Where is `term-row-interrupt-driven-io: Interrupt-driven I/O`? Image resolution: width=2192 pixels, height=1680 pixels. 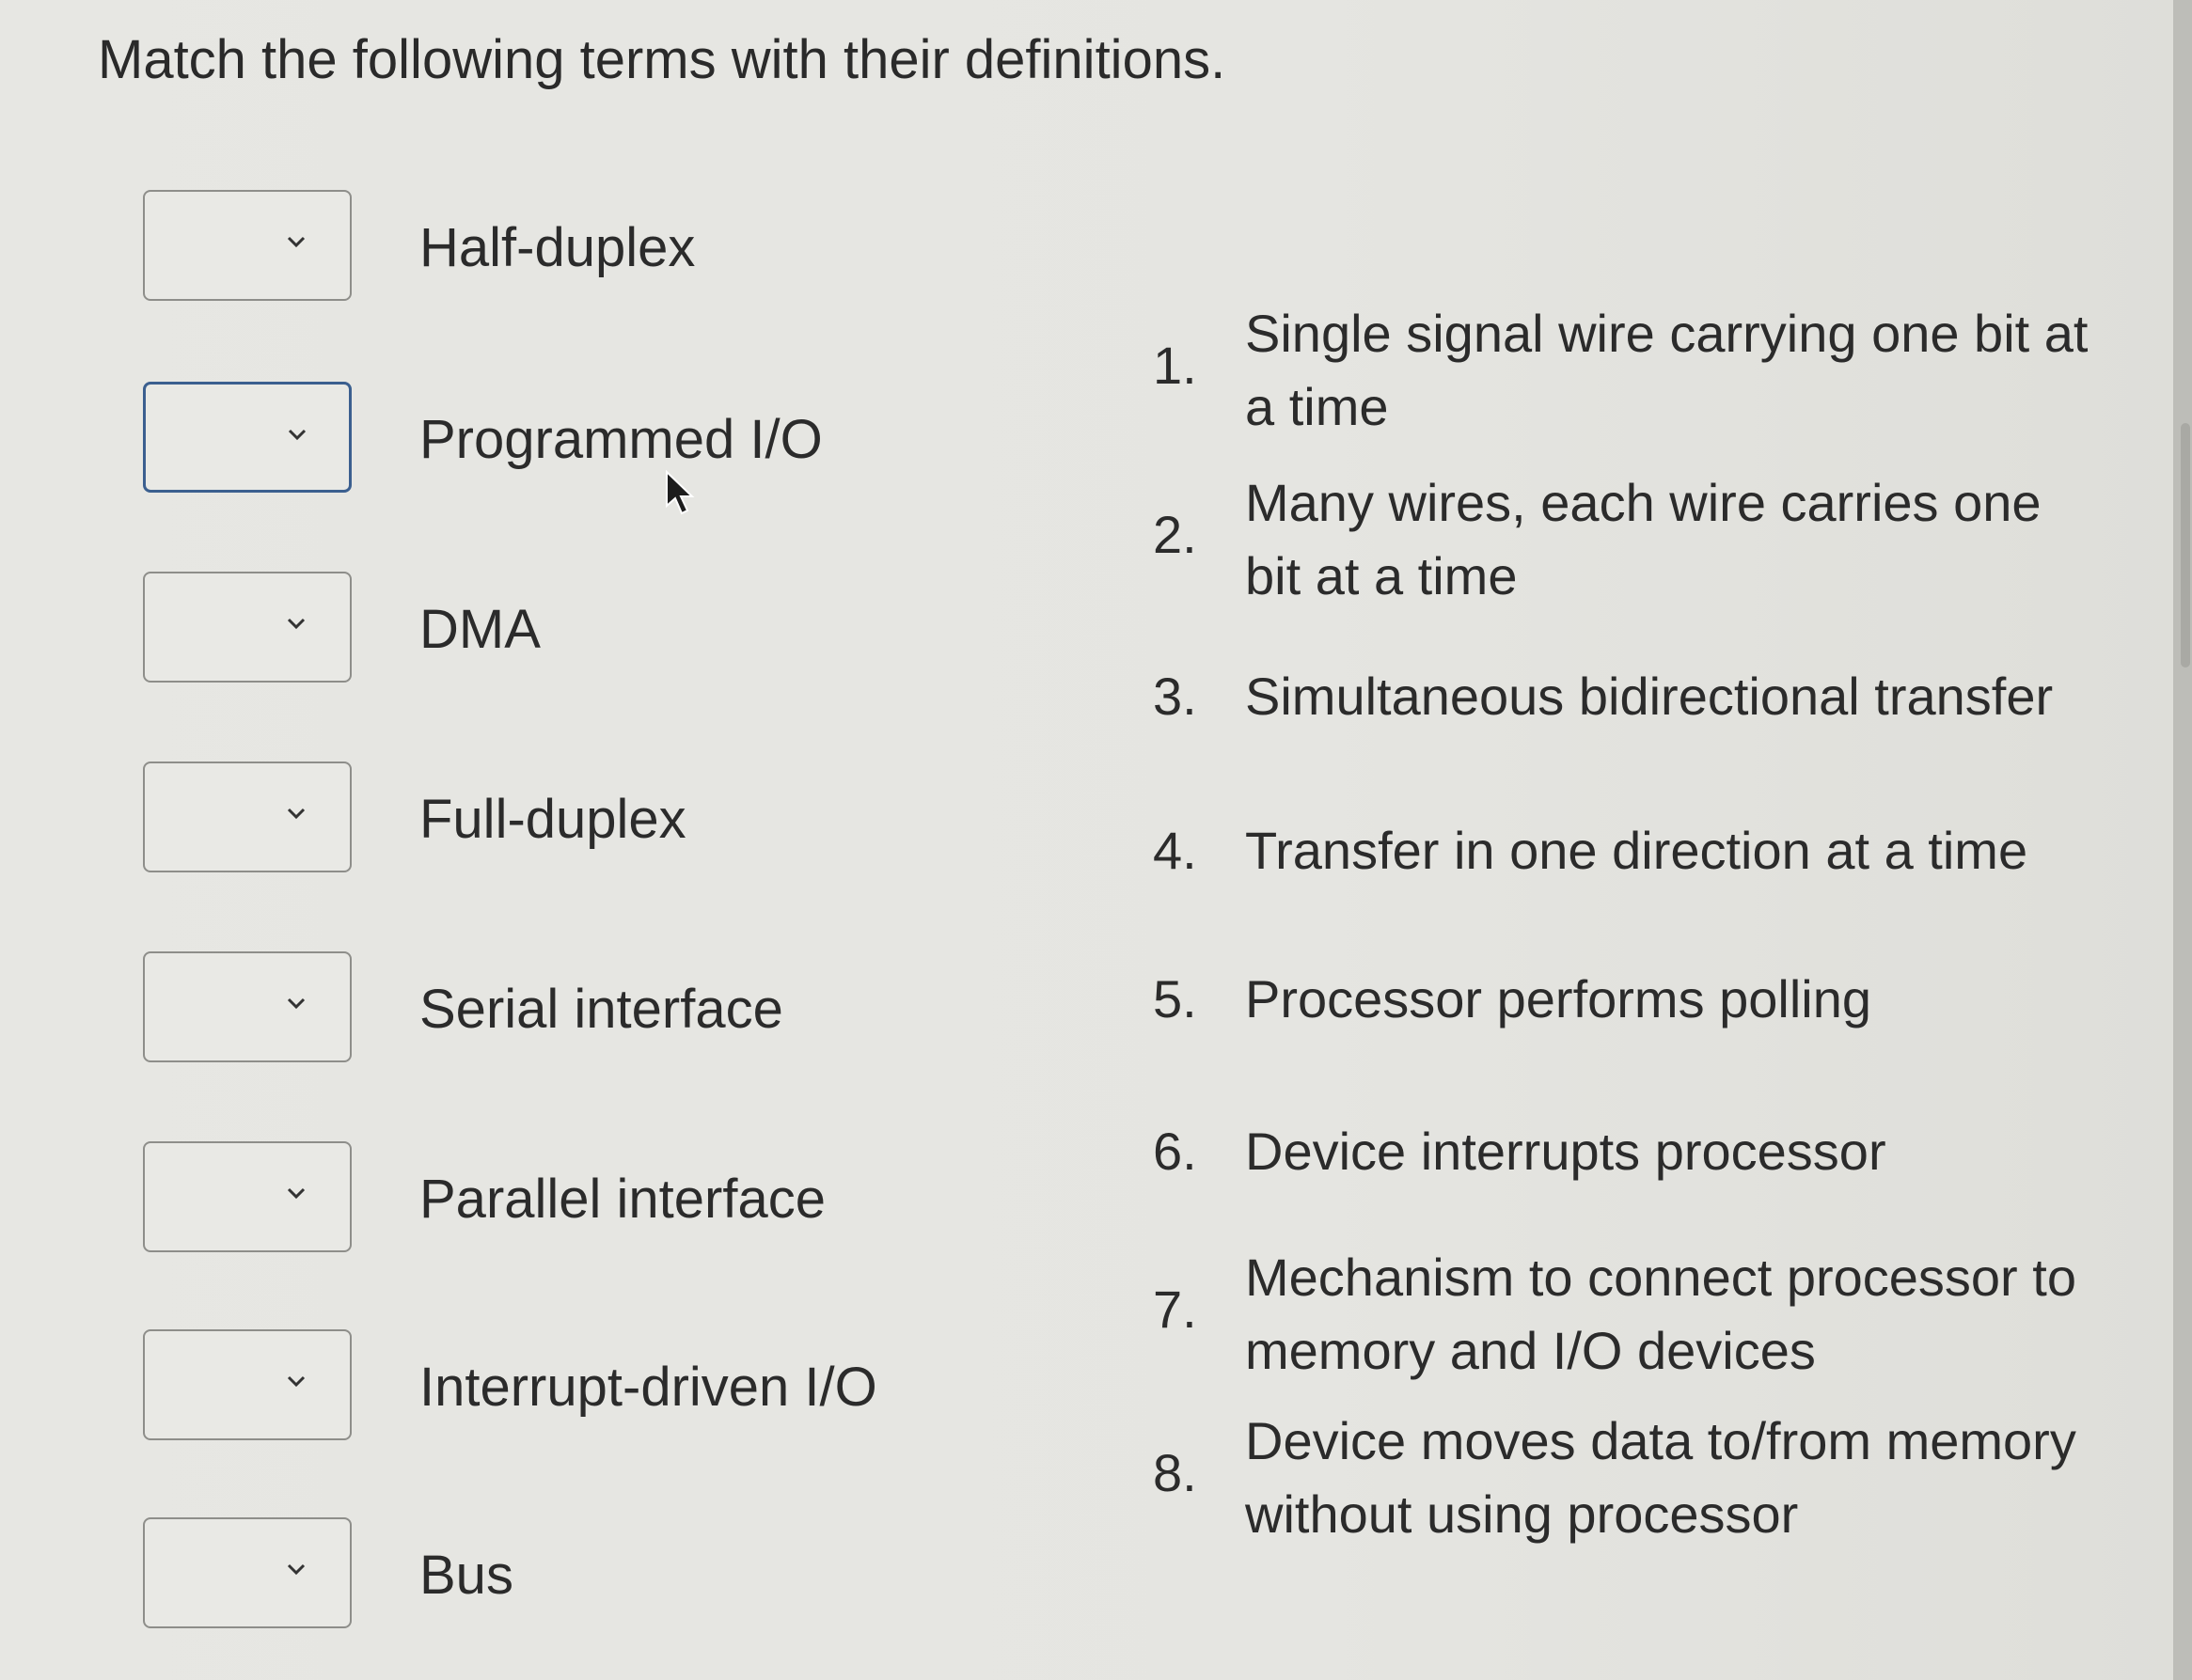 term-row-interrupt-driven-io: Interrupt-driven I/O is located at coordinates (566, 1387).